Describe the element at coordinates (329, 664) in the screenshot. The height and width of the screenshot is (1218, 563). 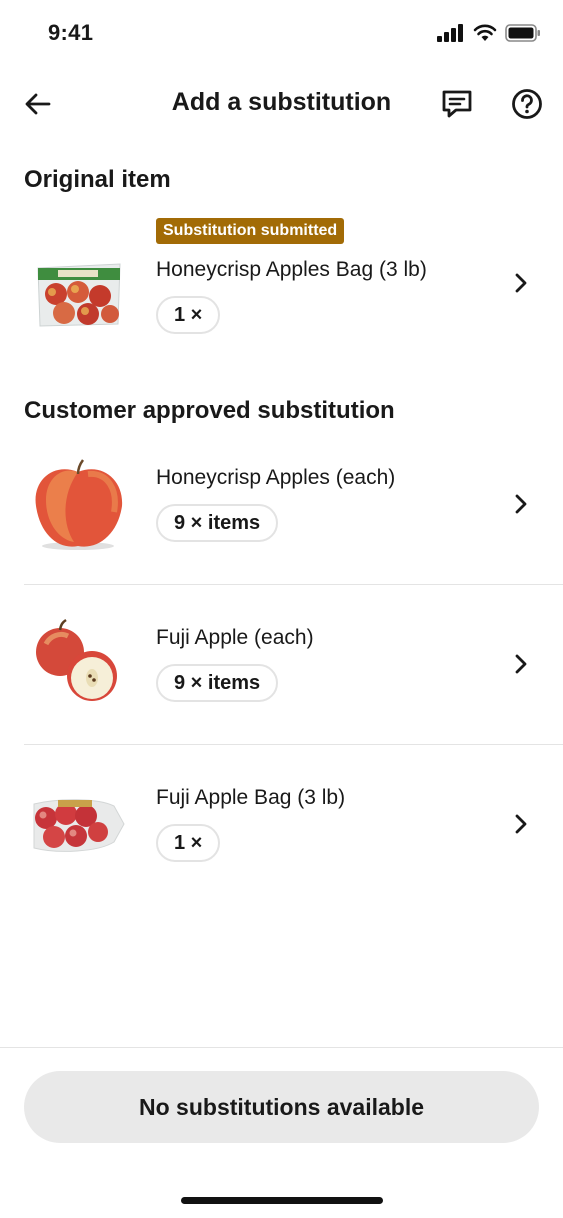
I see `substitution-item-info: Fuji Apple (each) 9 × items` at that location.